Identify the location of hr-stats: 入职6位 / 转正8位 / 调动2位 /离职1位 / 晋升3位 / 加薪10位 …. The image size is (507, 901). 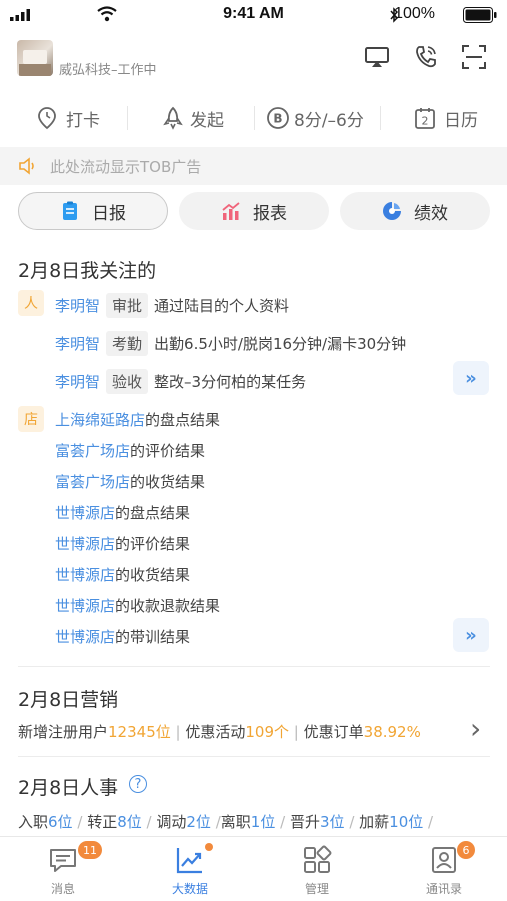
(225, 821).